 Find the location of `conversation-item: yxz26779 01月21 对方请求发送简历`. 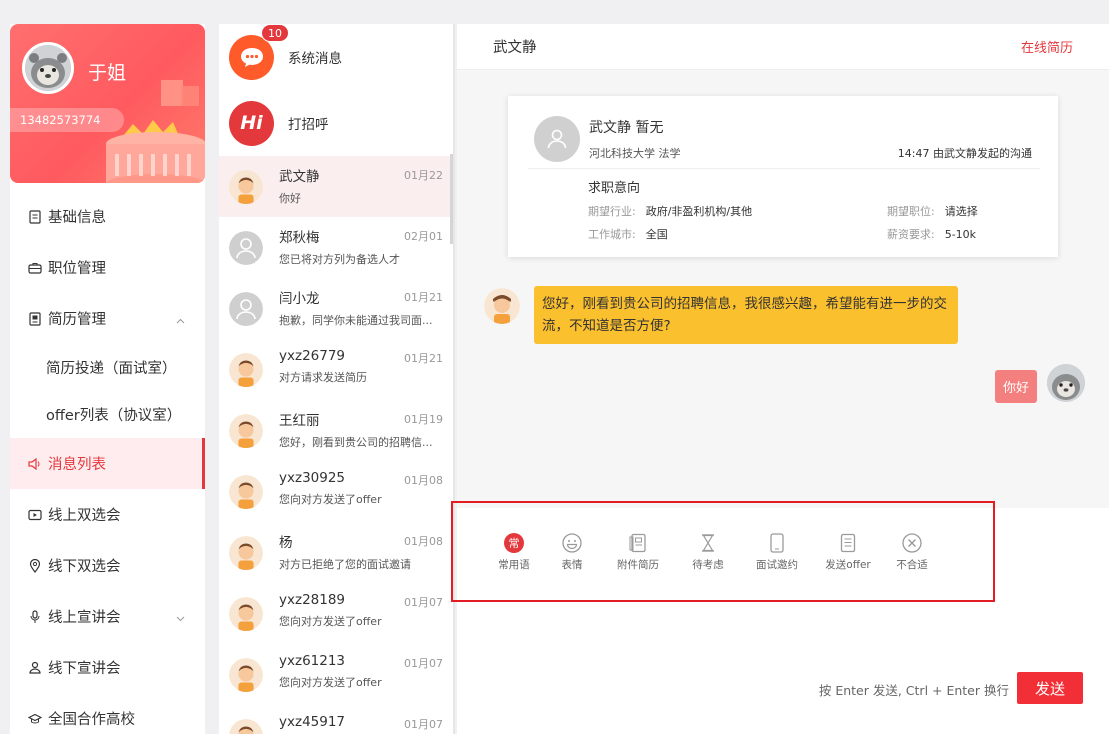

conversation-item: yxz26779 01月21 对方请求发送简历 is located at coordinates (336, 369).